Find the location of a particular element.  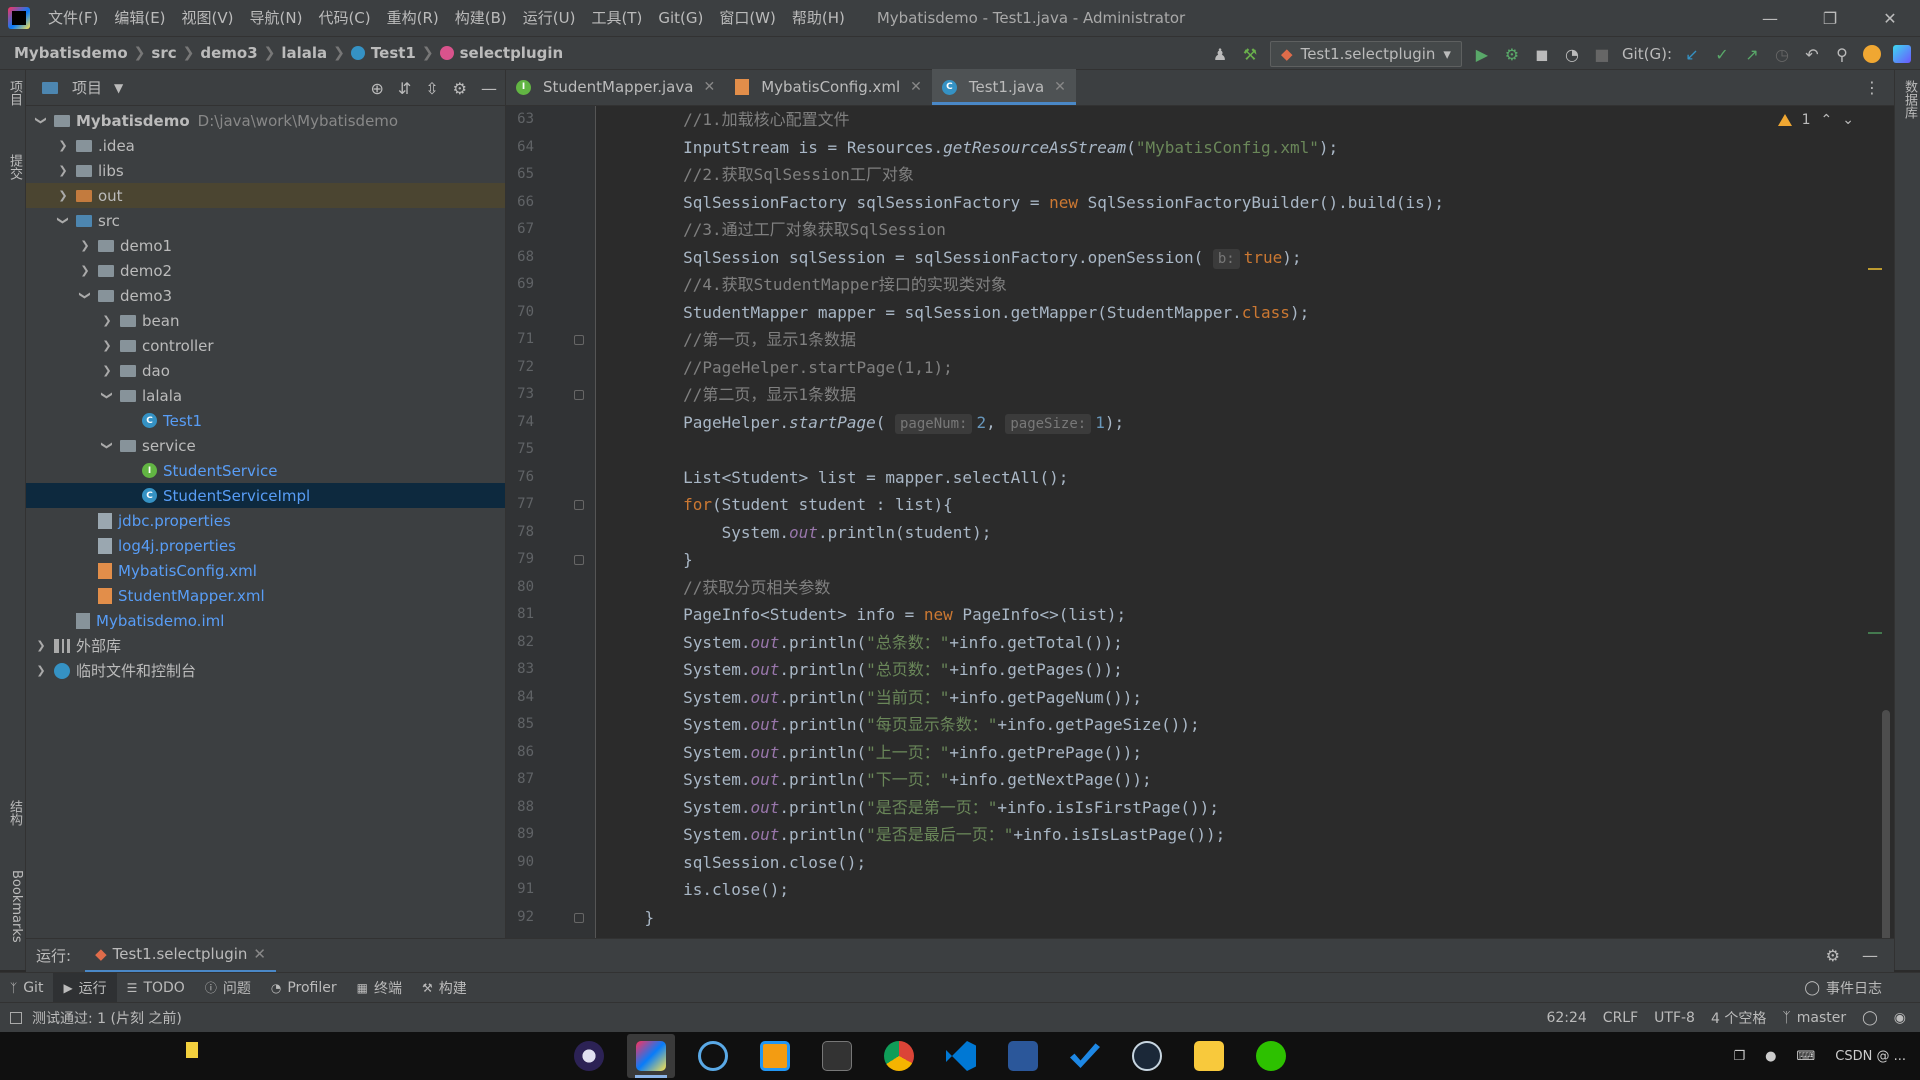

tool-tab: ⓘ 问题 is located at coordinates (228, 988).